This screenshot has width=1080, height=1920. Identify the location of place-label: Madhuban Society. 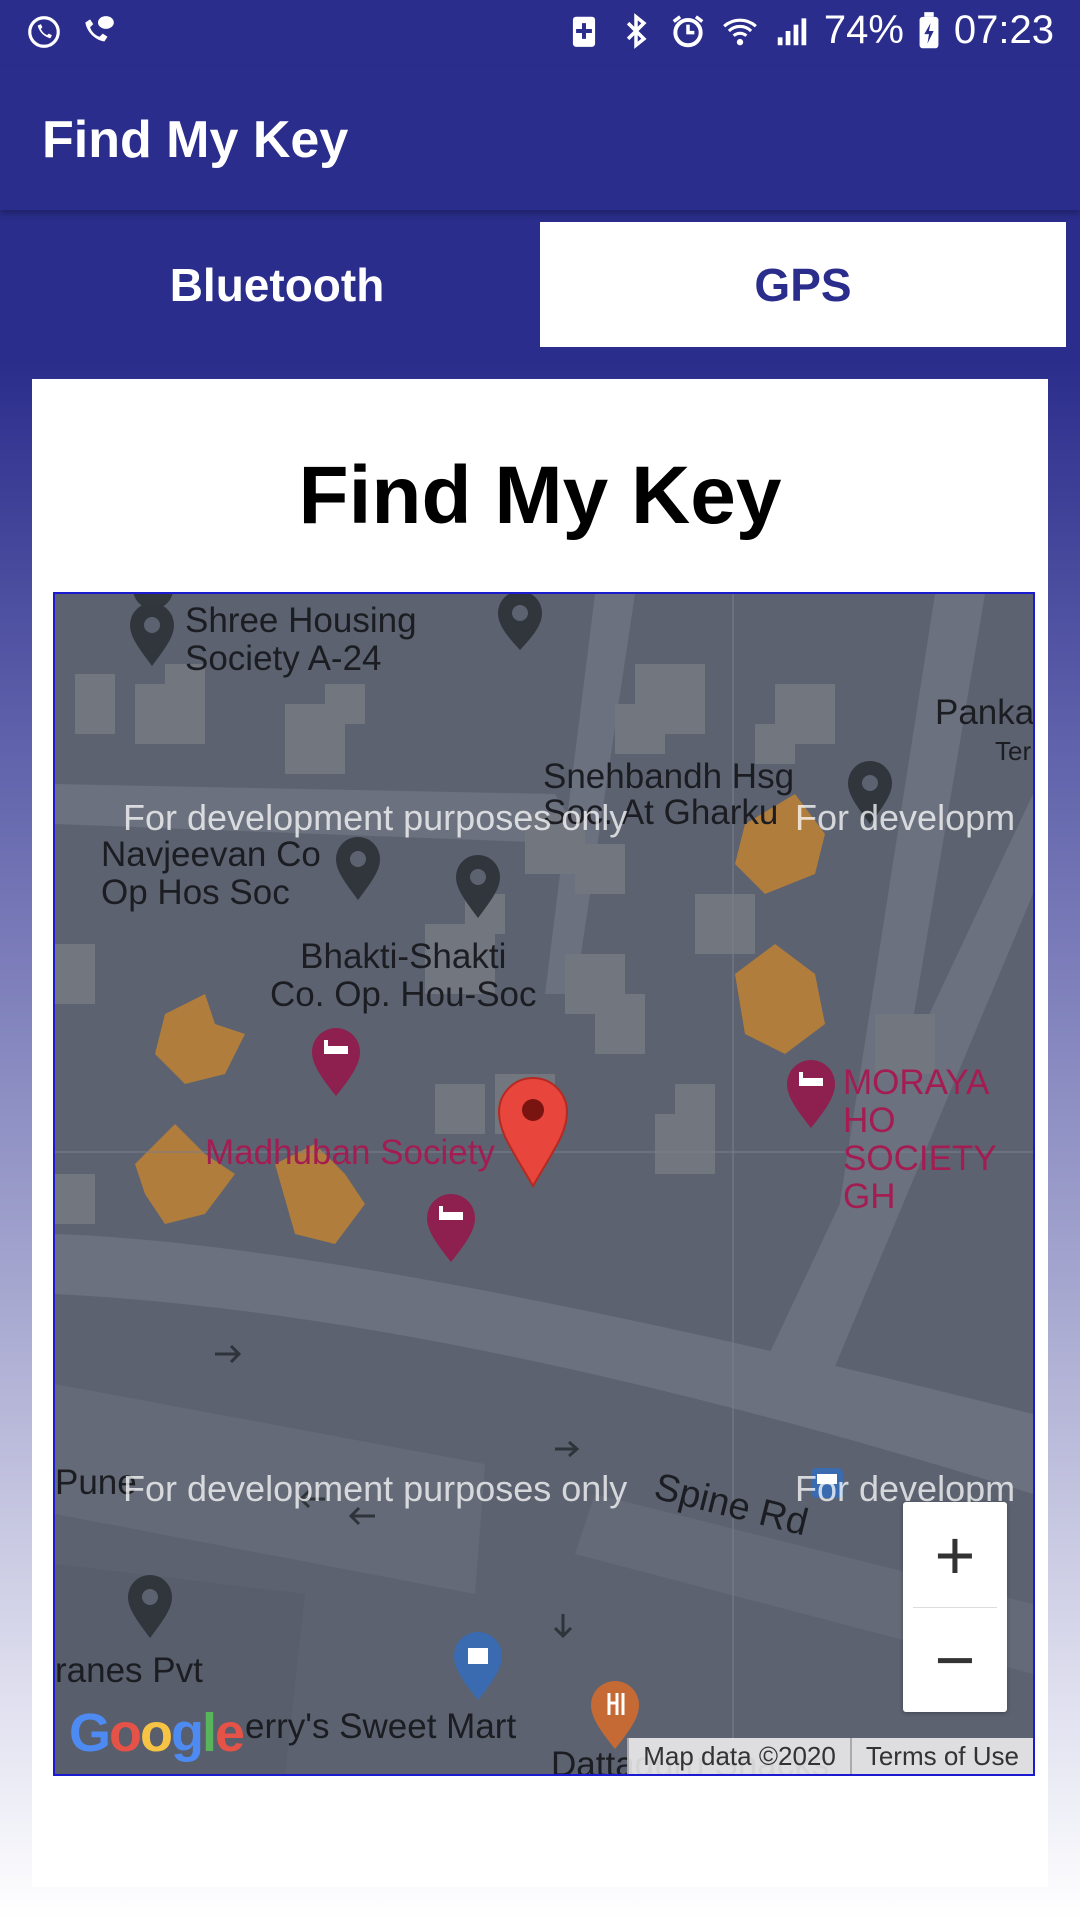
(350, 1152).